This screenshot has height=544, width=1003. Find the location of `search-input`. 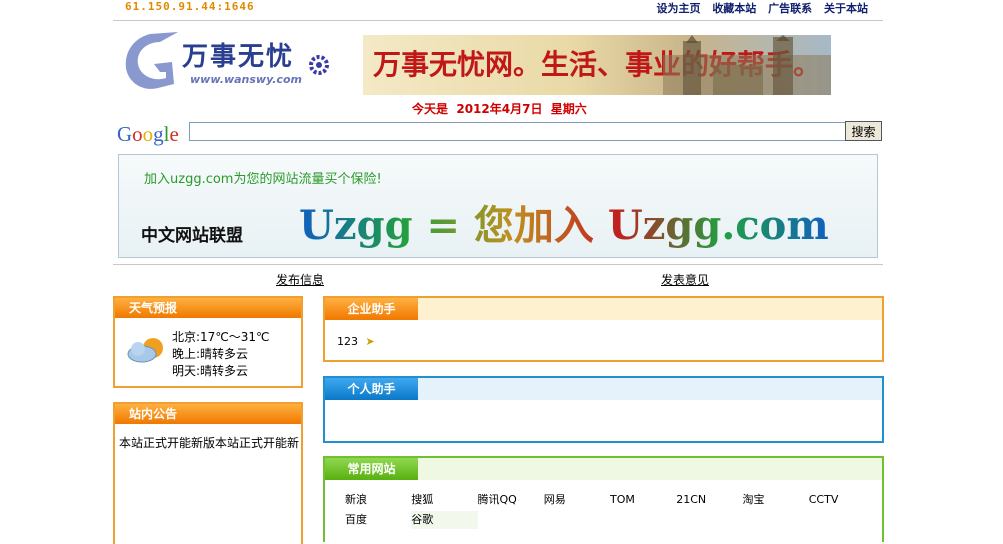

search-input is located at coordinates (517, 131).